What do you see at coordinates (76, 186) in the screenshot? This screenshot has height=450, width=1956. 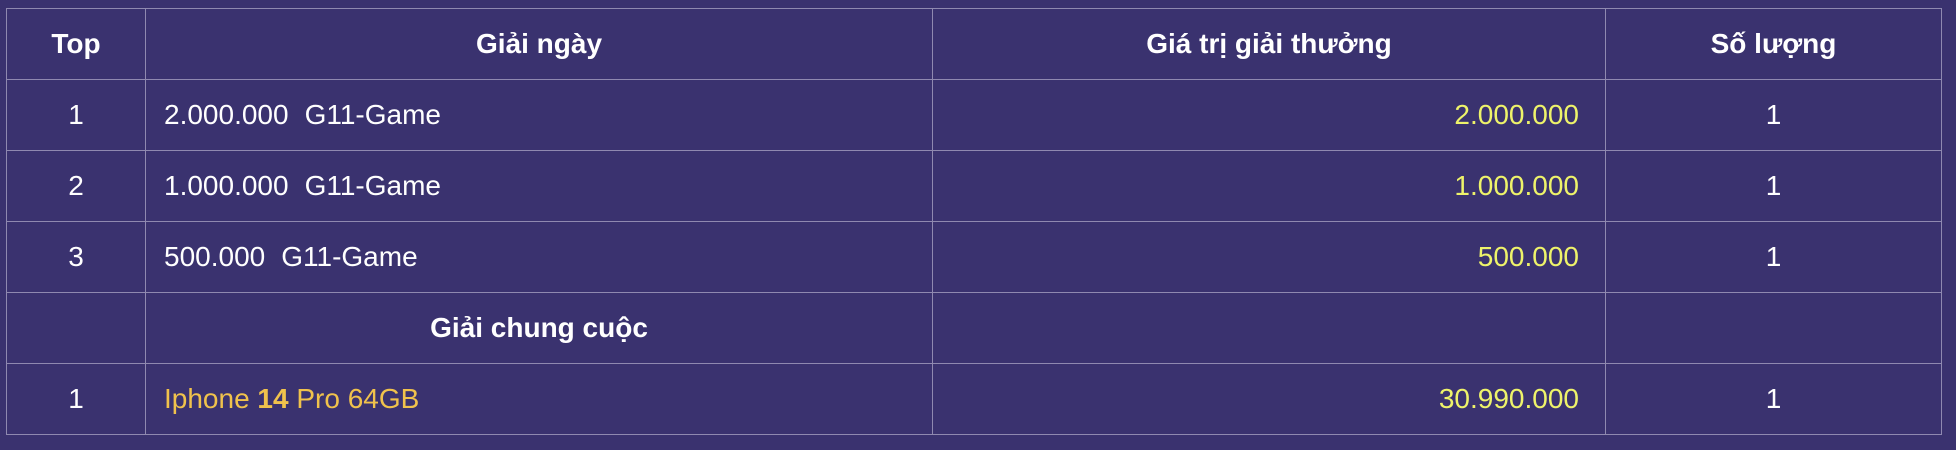 I see `rank-cell: 2` at bounding box center [76, 186].